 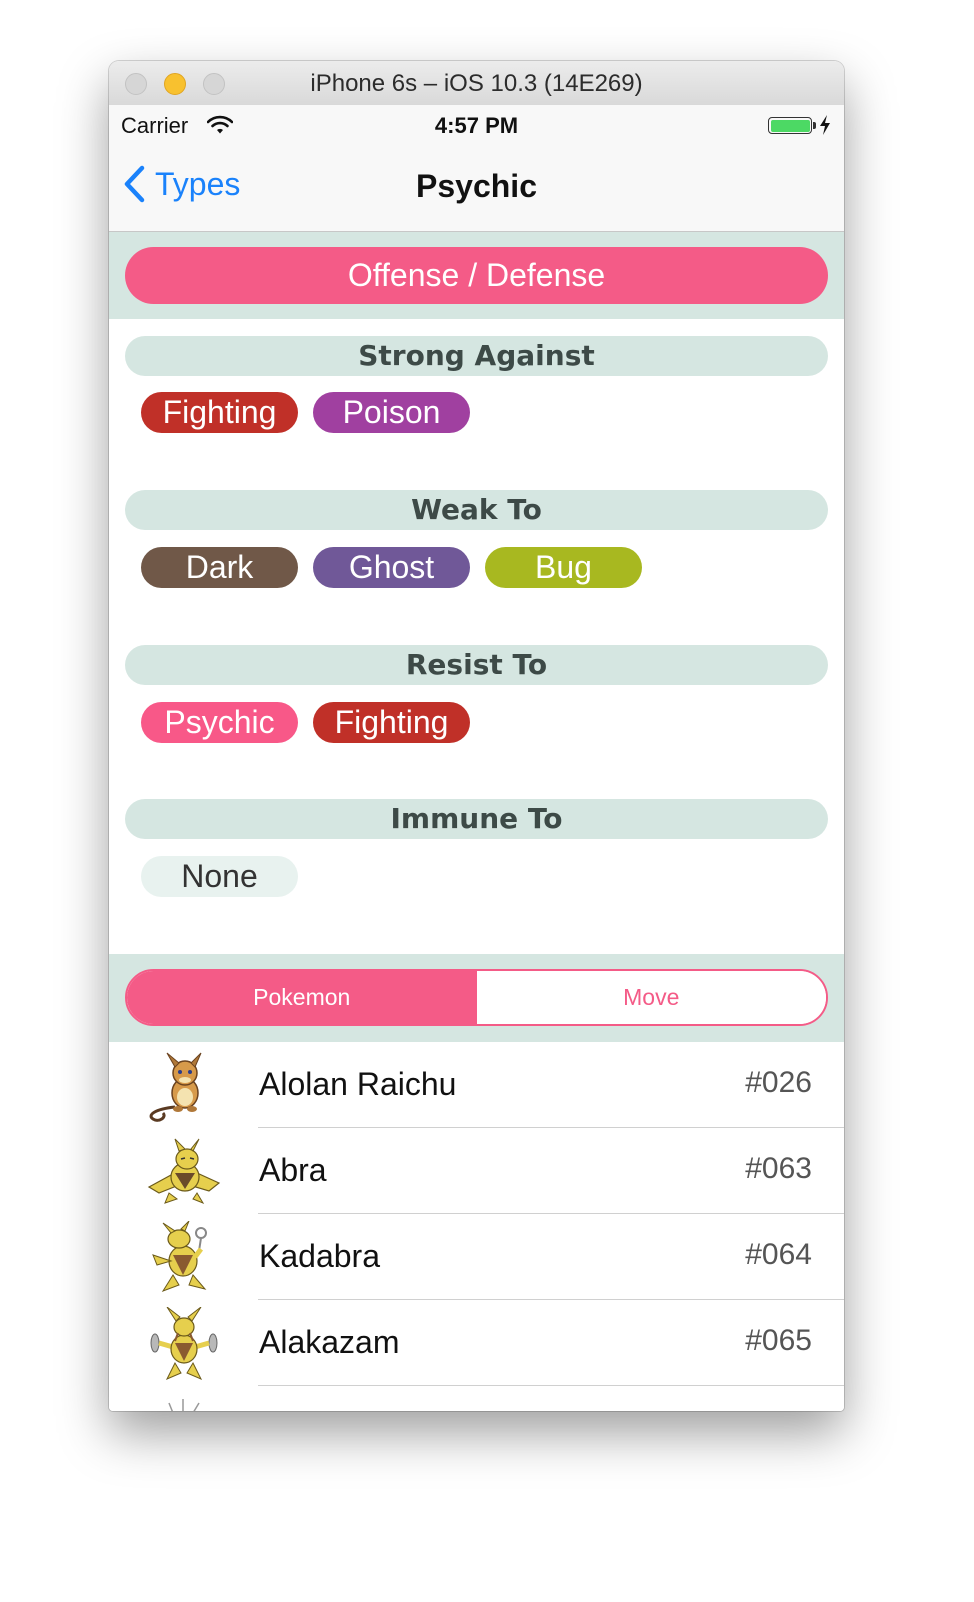 What do you see at coordinates (184, 1405) in the screenshot?
I see `pokemon-sprite-partial` at bounding box center [184, 1405].